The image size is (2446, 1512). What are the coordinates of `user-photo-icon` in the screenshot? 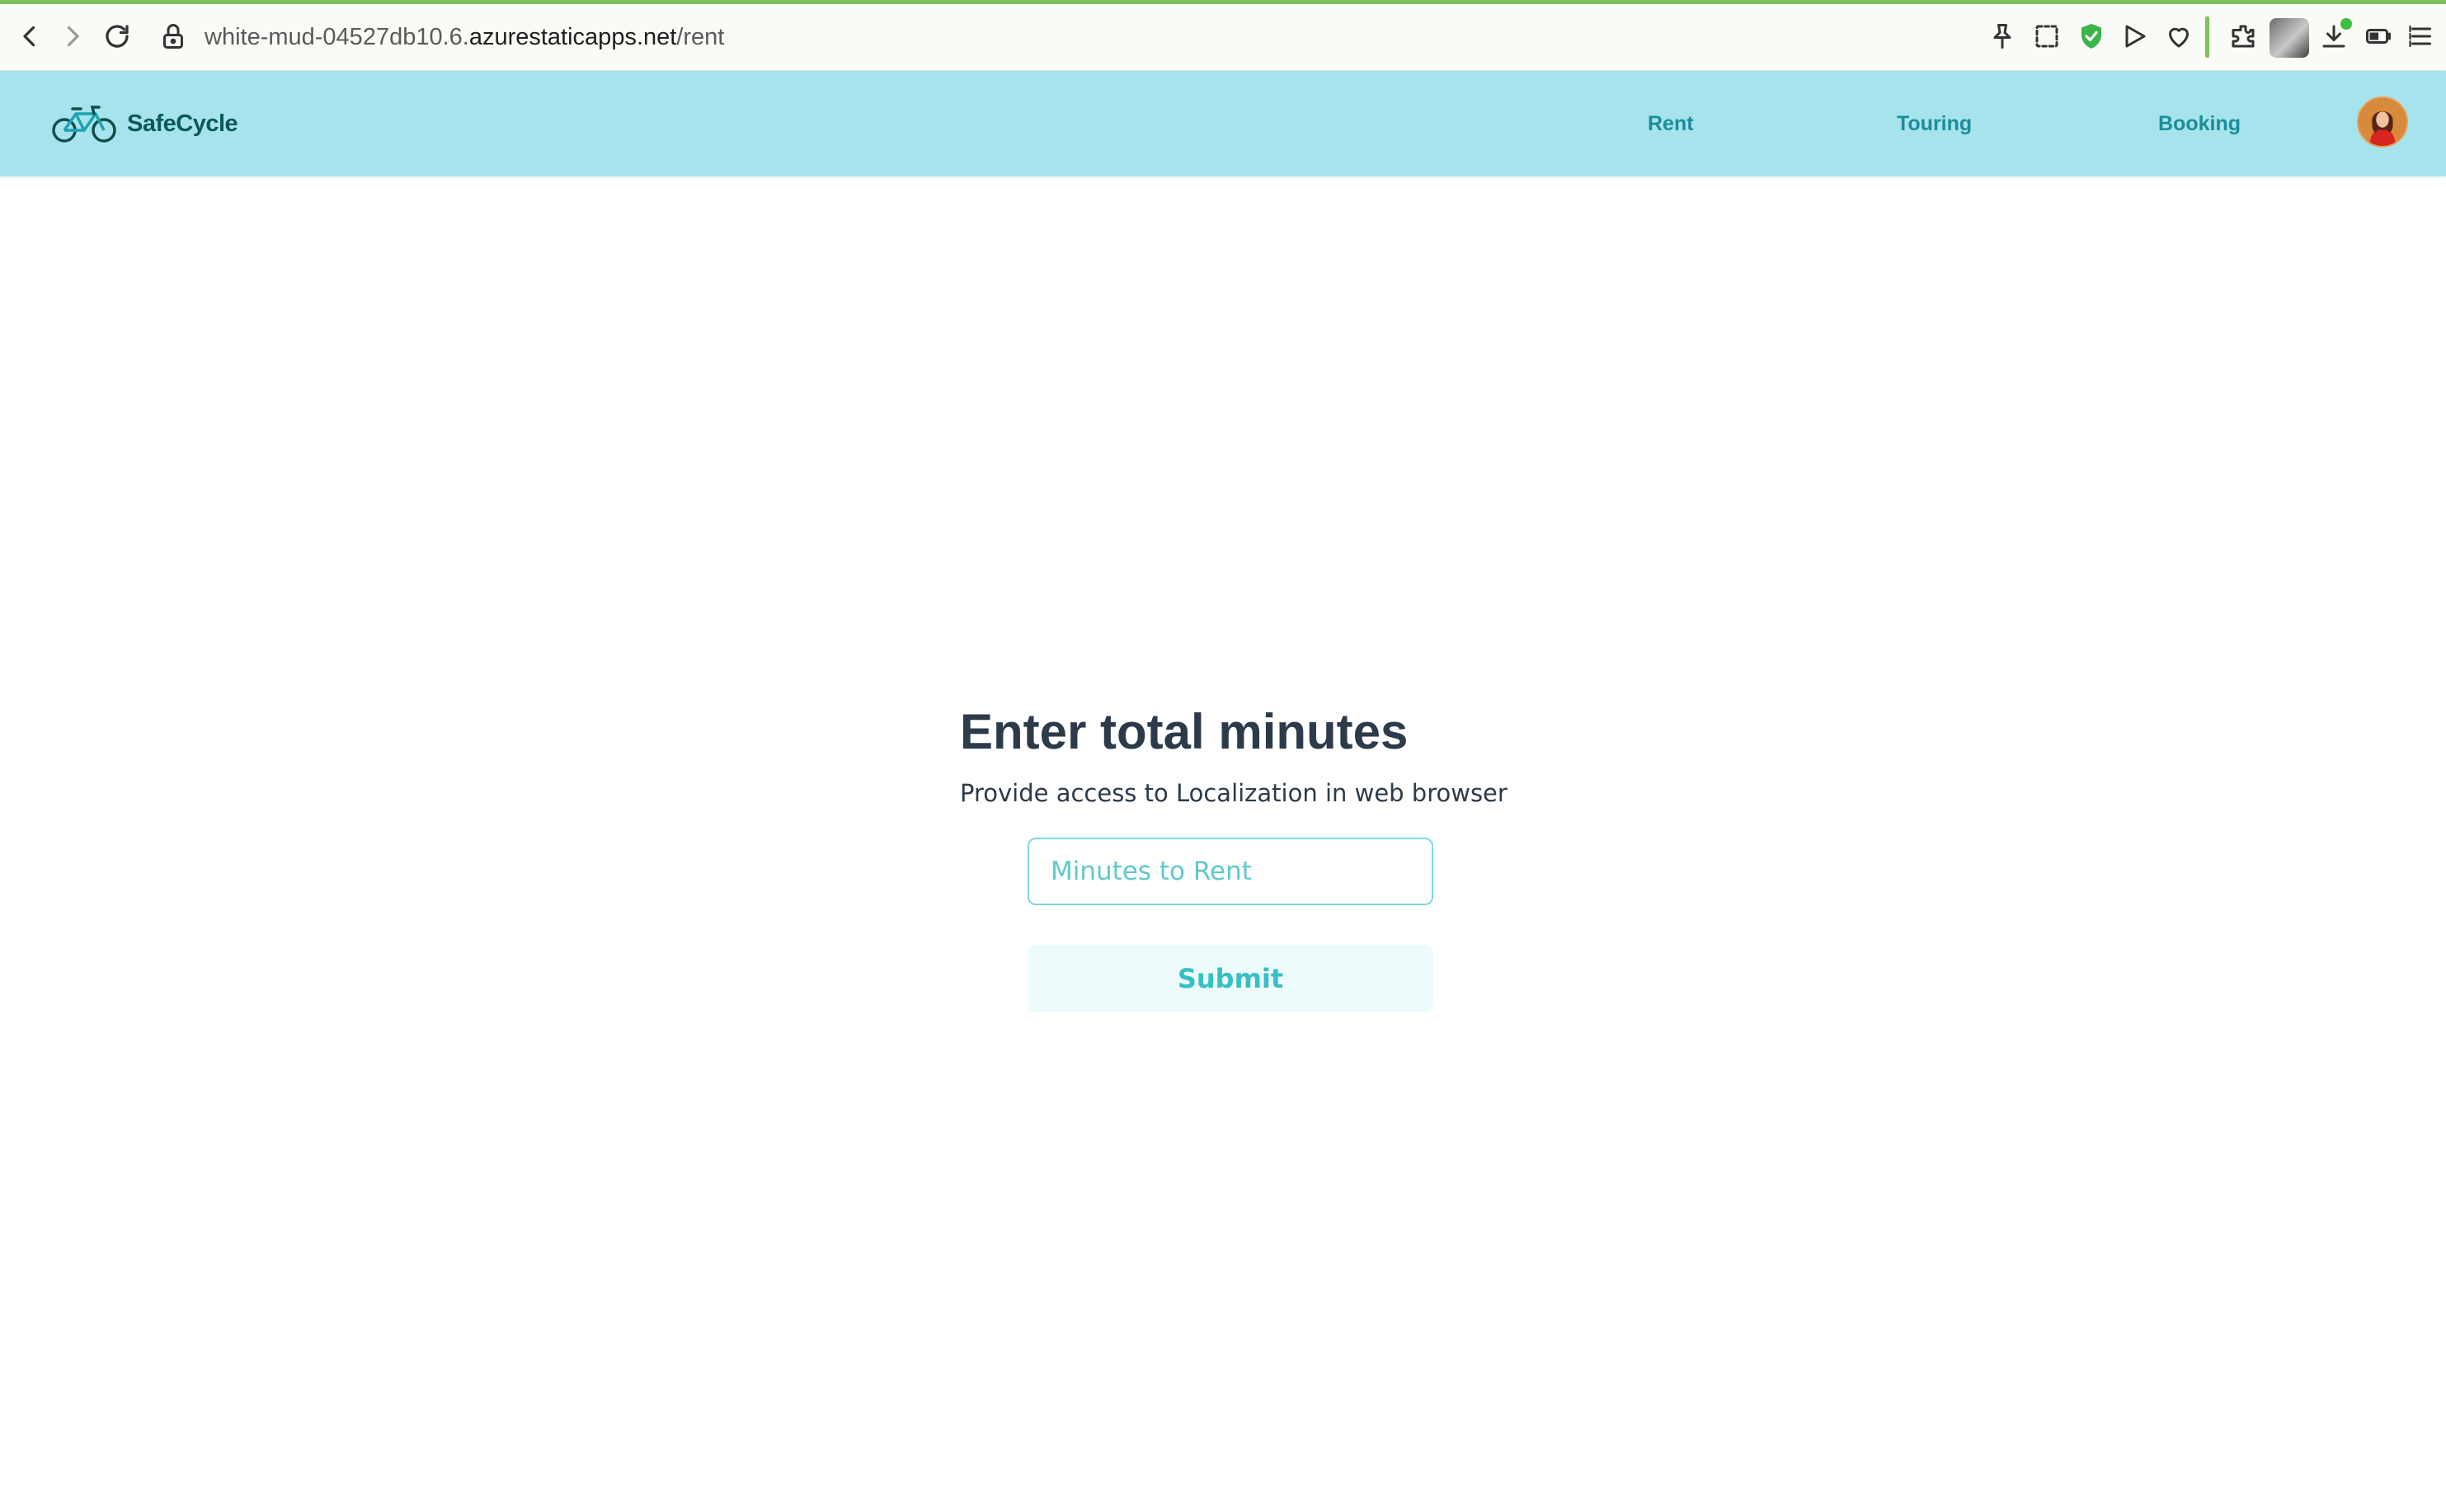 It's located at (2382, 122).